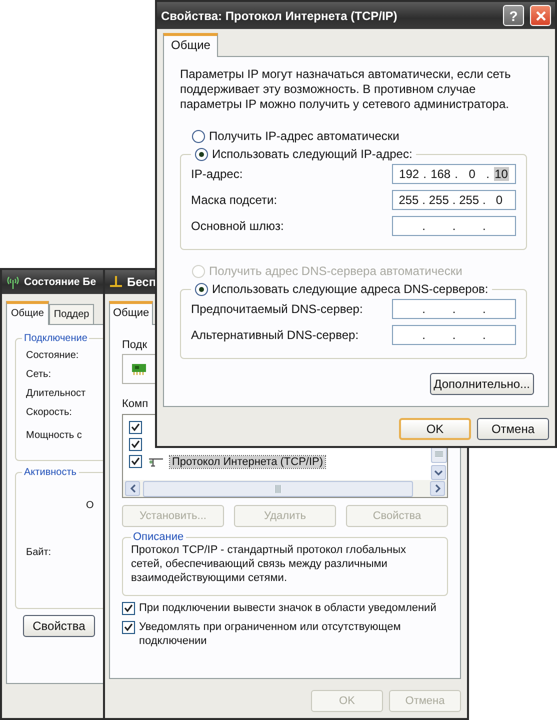 The image size is (557, 720). I want to click on field-label: Маска подсети:, so click(234, 200).